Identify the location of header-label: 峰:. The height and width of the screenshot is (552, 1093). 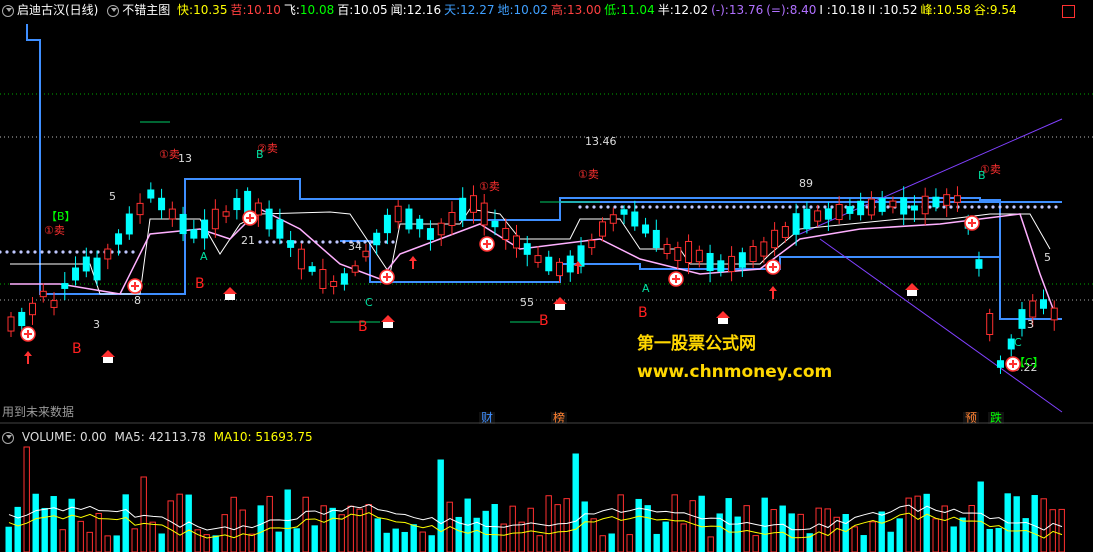
(928, 10).